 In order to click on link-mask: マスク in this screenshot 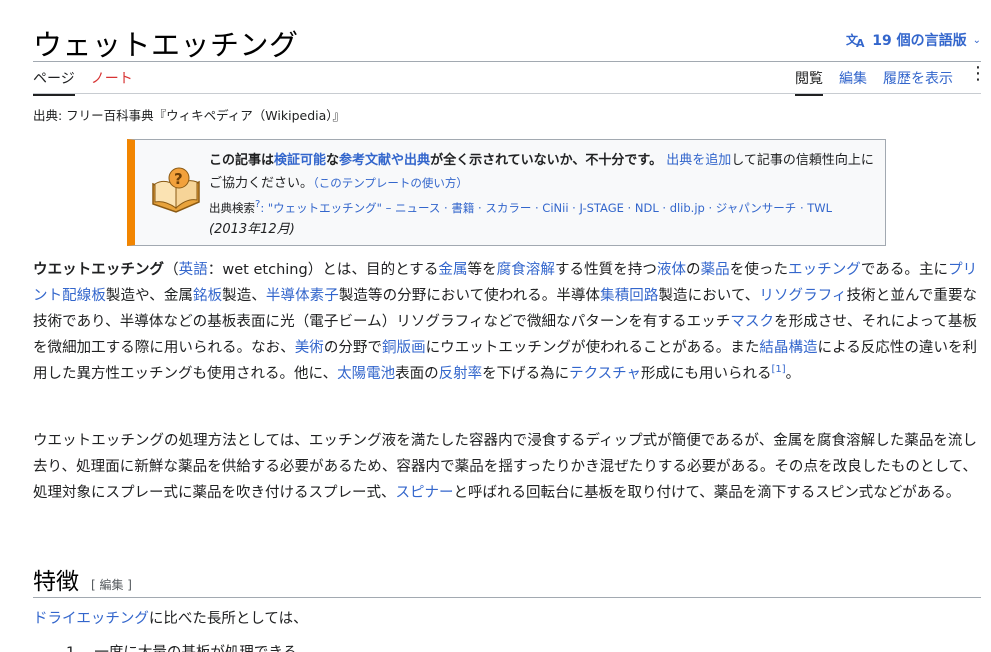, I will do `click(752, 322)`.